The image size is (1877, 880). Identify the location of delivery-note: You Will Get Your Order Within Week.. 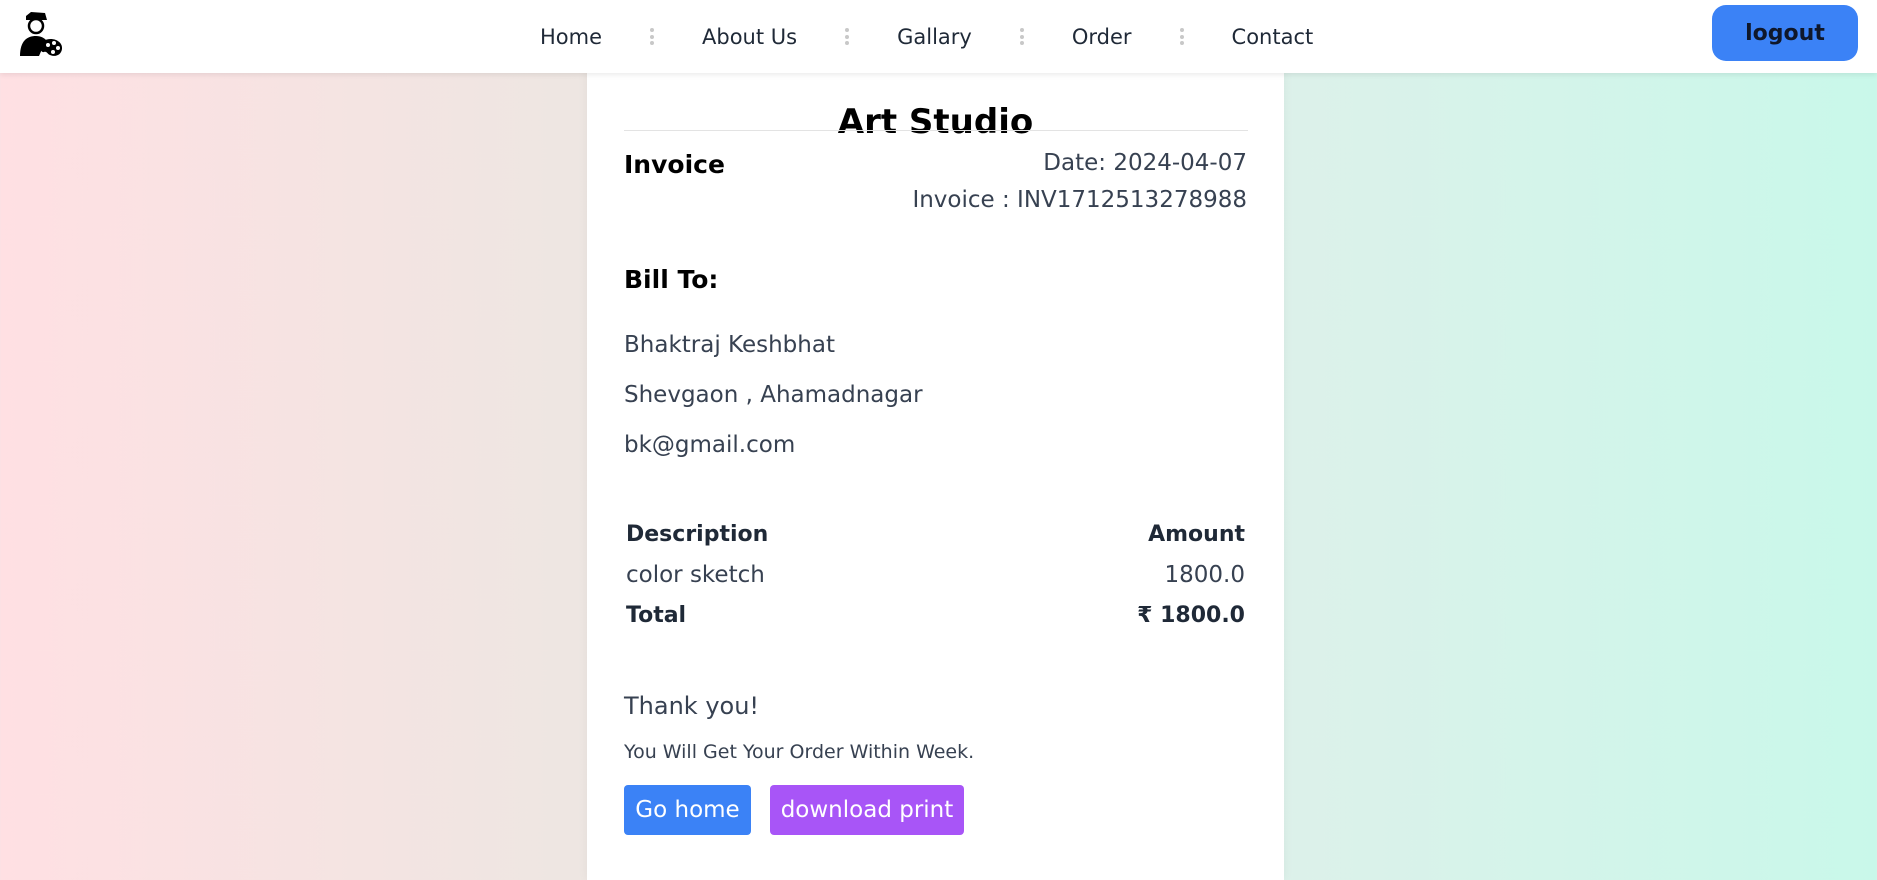
(799, 752).